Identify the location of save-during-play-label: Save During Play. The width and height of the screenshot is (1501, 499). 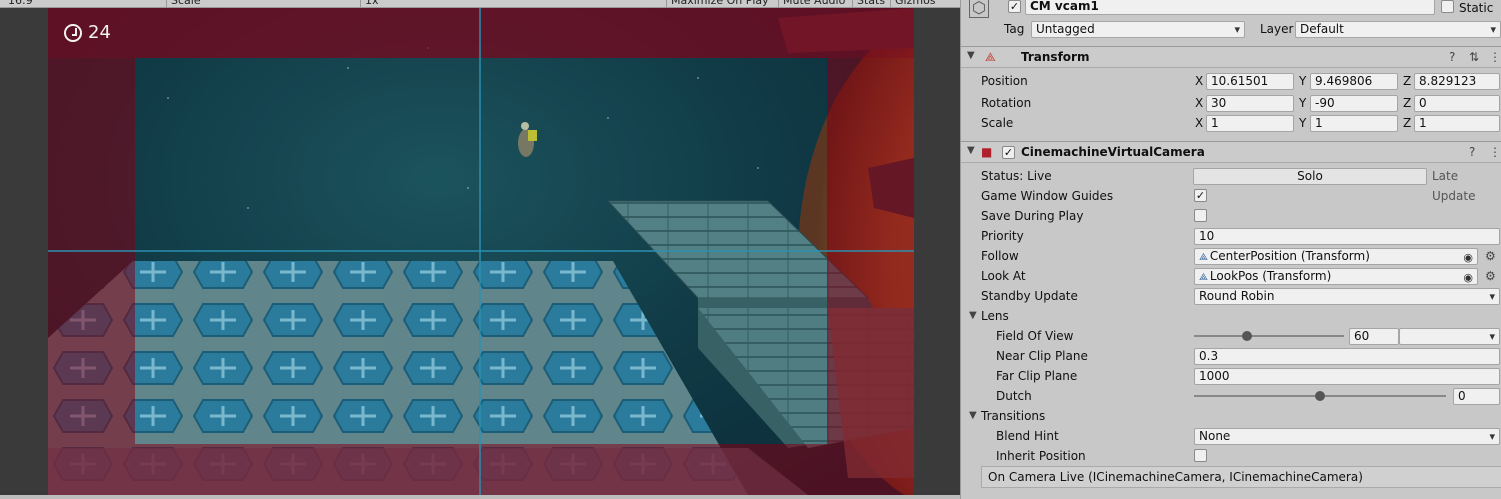
(1032, 216).